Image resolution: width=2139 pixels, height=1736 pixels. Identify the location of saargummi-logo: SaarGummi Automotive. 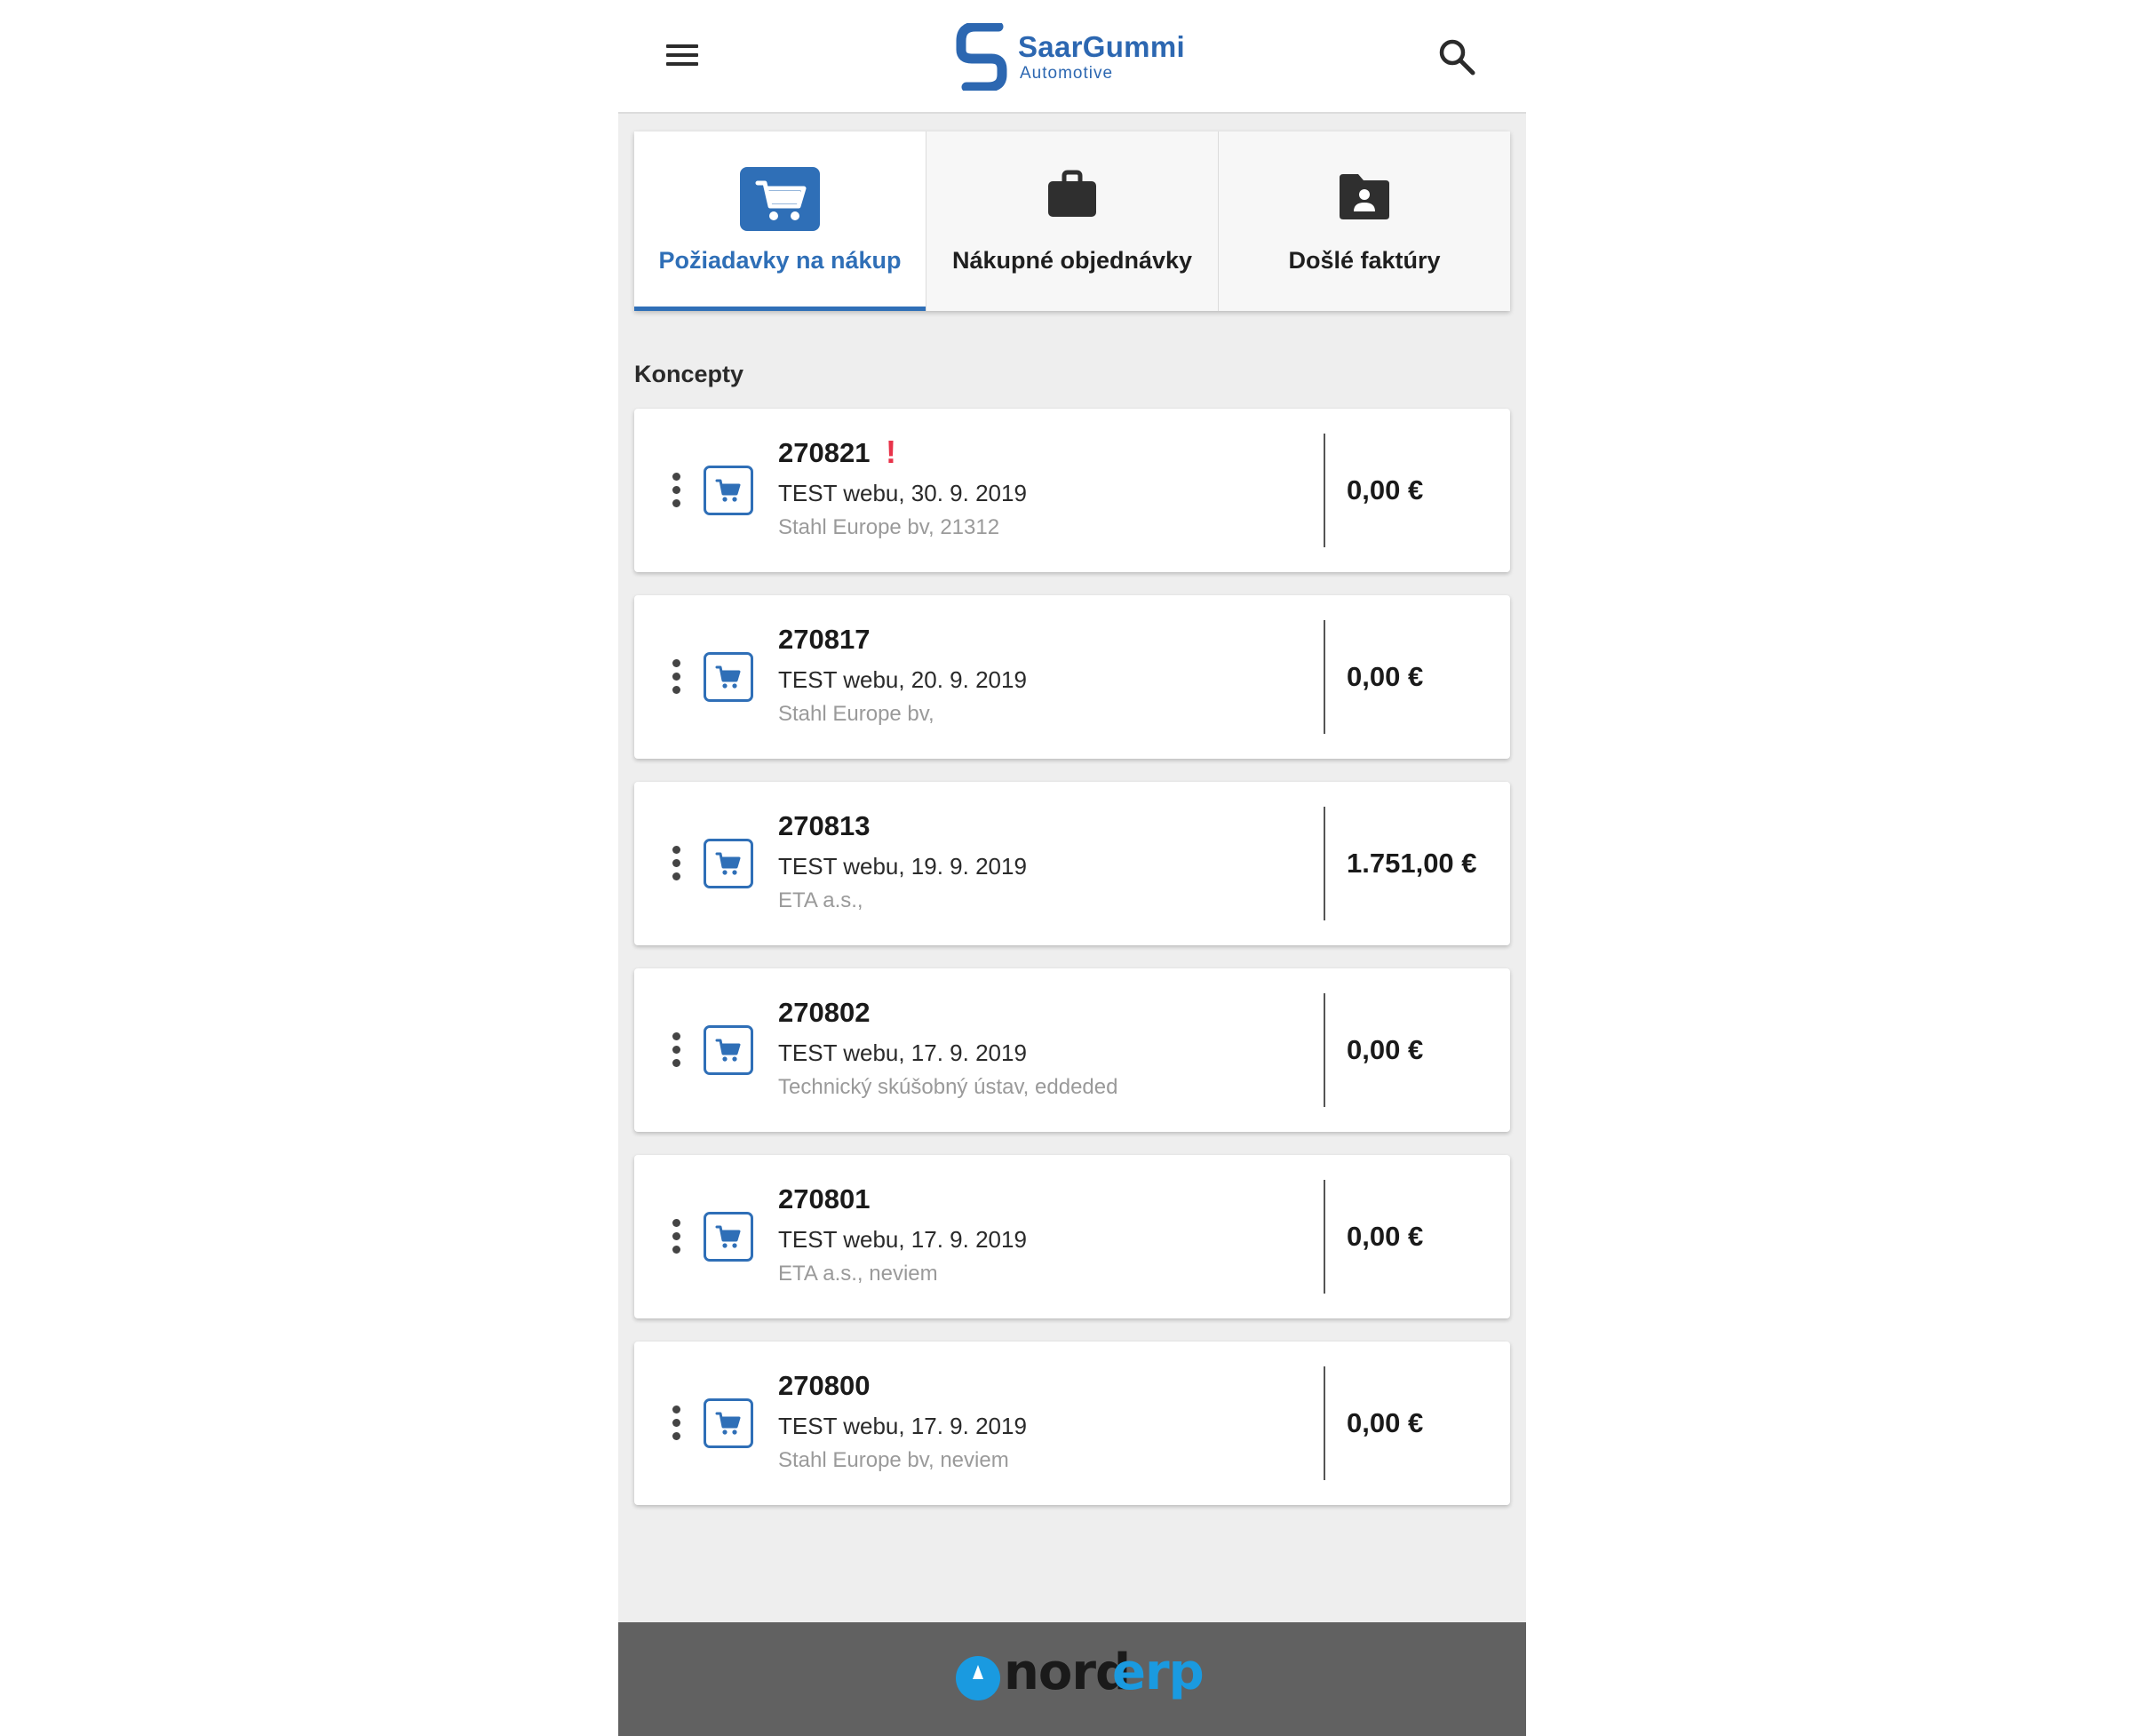
(1076, 57).